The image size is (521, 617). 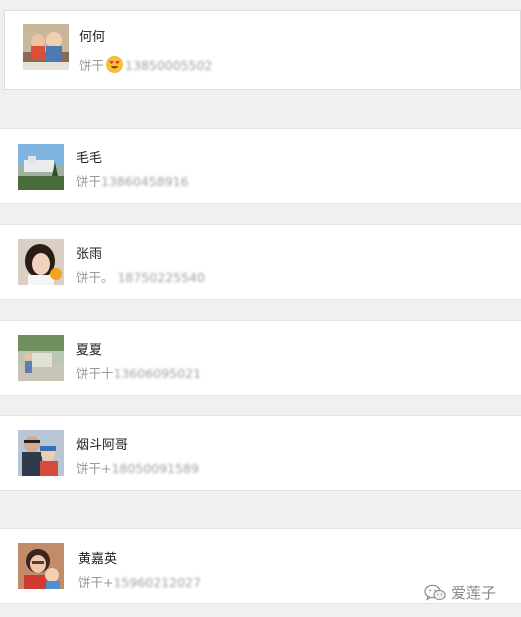 I want to click on contact-note: 饼干+18050091589, so click(x=137, y=467).